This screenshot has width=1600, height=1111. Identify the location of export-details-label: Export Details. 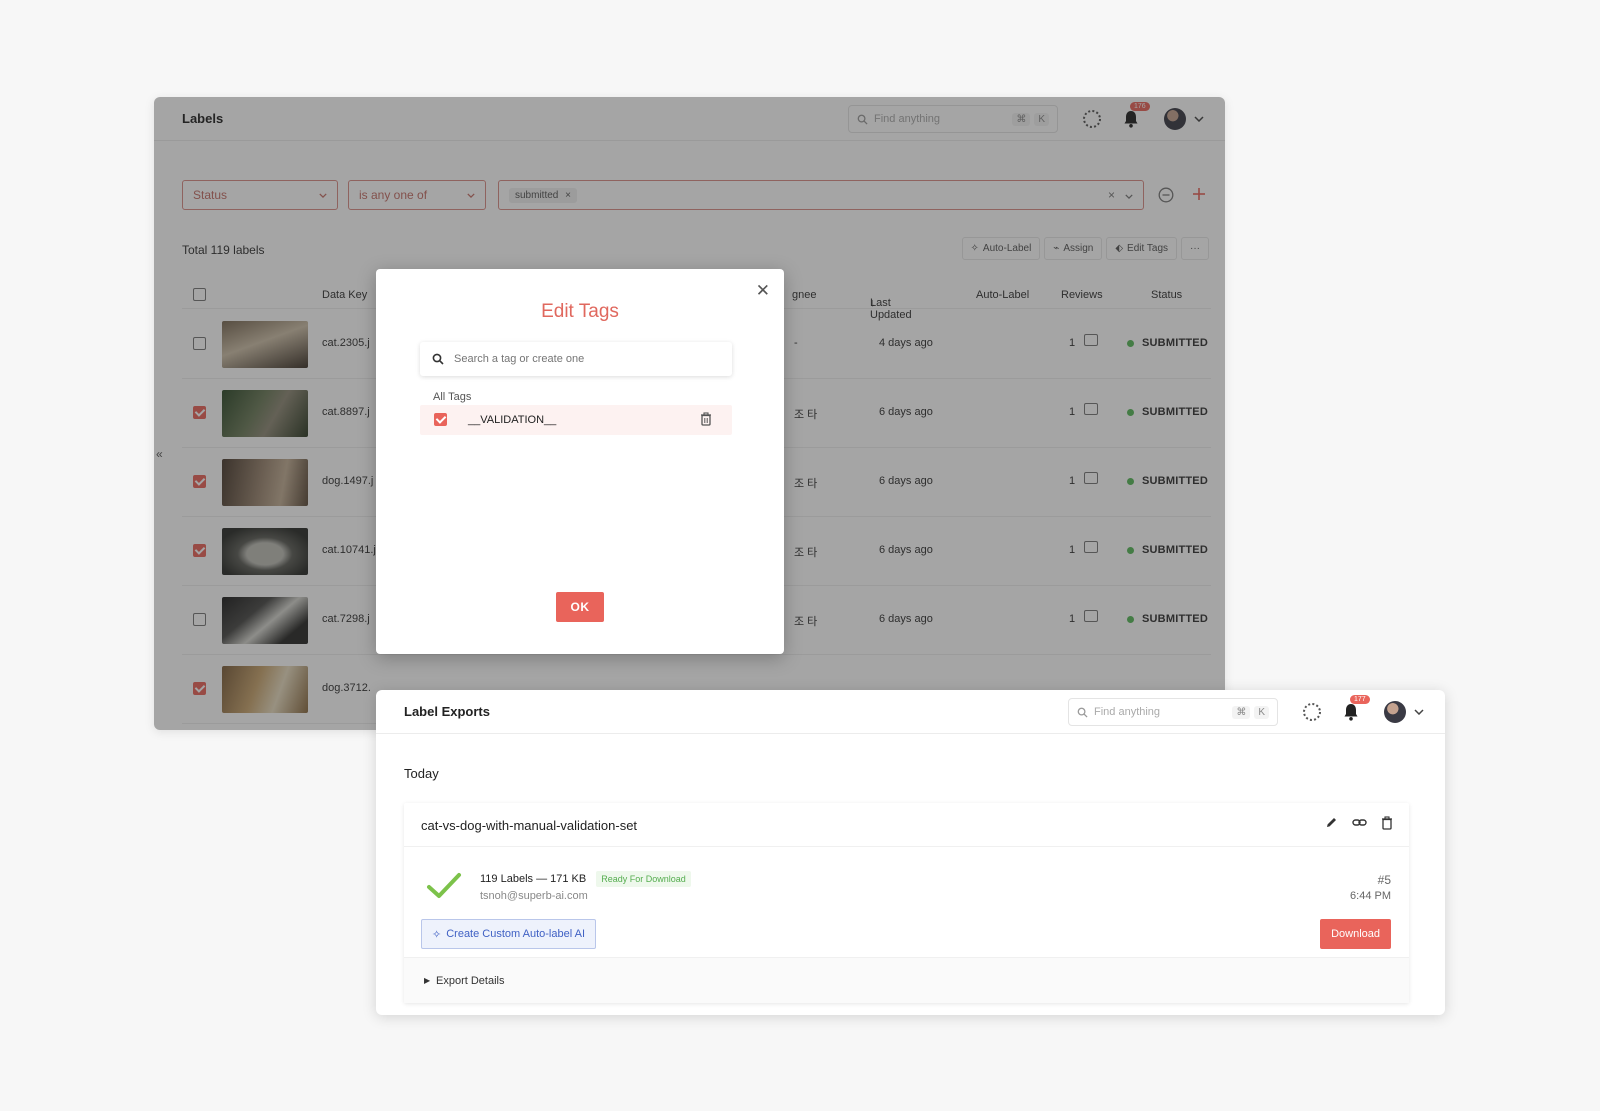
(470, 981).